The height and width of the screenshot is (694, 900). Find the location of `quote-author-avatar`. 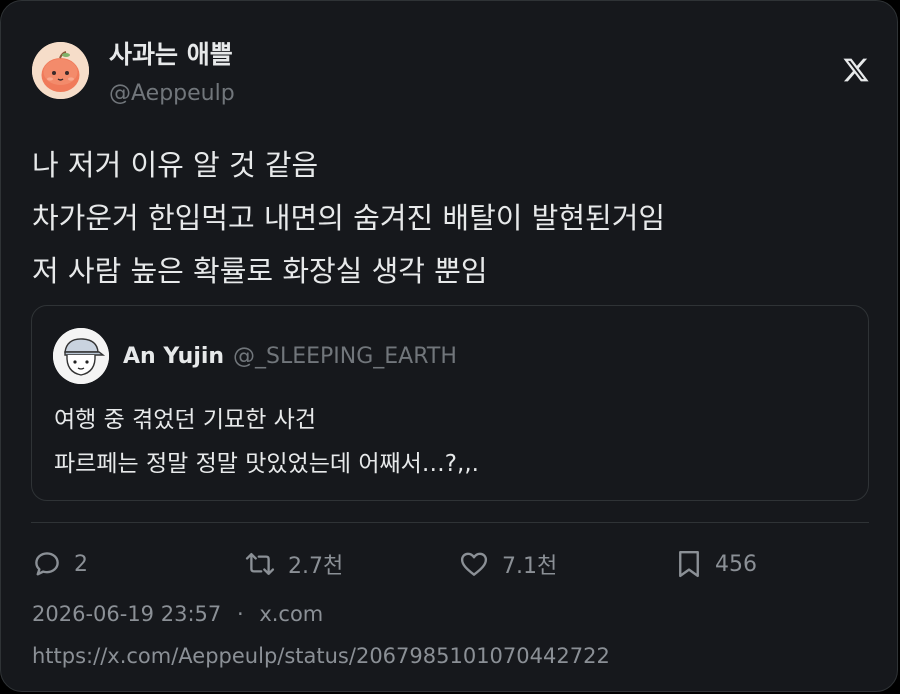

quote-author-avatar is located at coordinates (81, 356).